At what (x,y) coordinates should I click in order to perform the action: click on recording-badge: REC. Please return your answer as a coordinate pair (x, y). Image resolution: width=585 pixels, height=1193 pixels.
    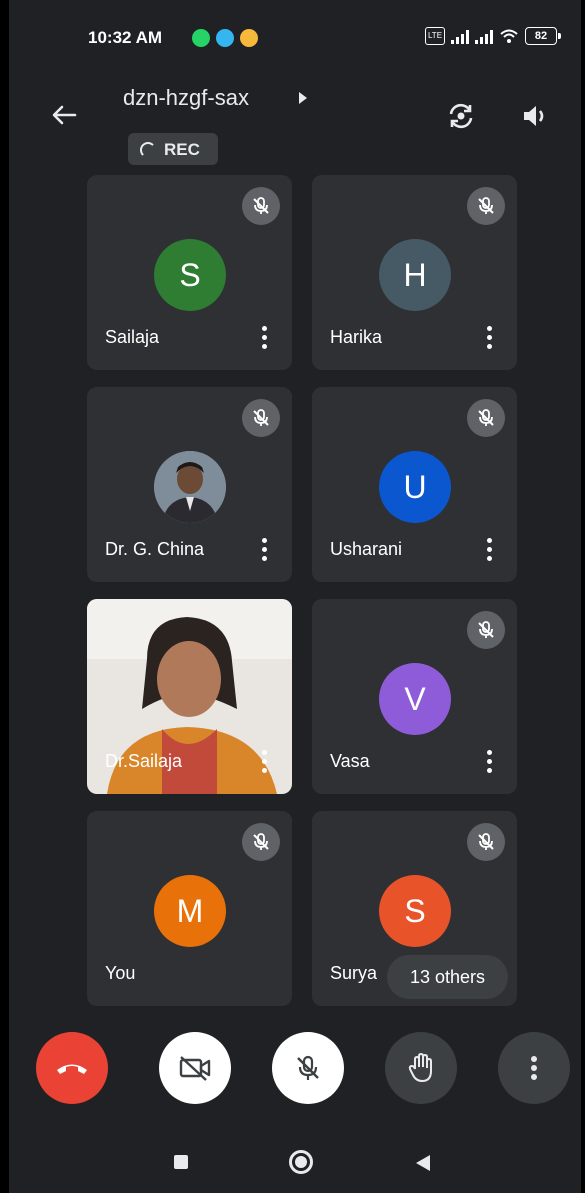
    Looking at the image, I should click on (173, 149).